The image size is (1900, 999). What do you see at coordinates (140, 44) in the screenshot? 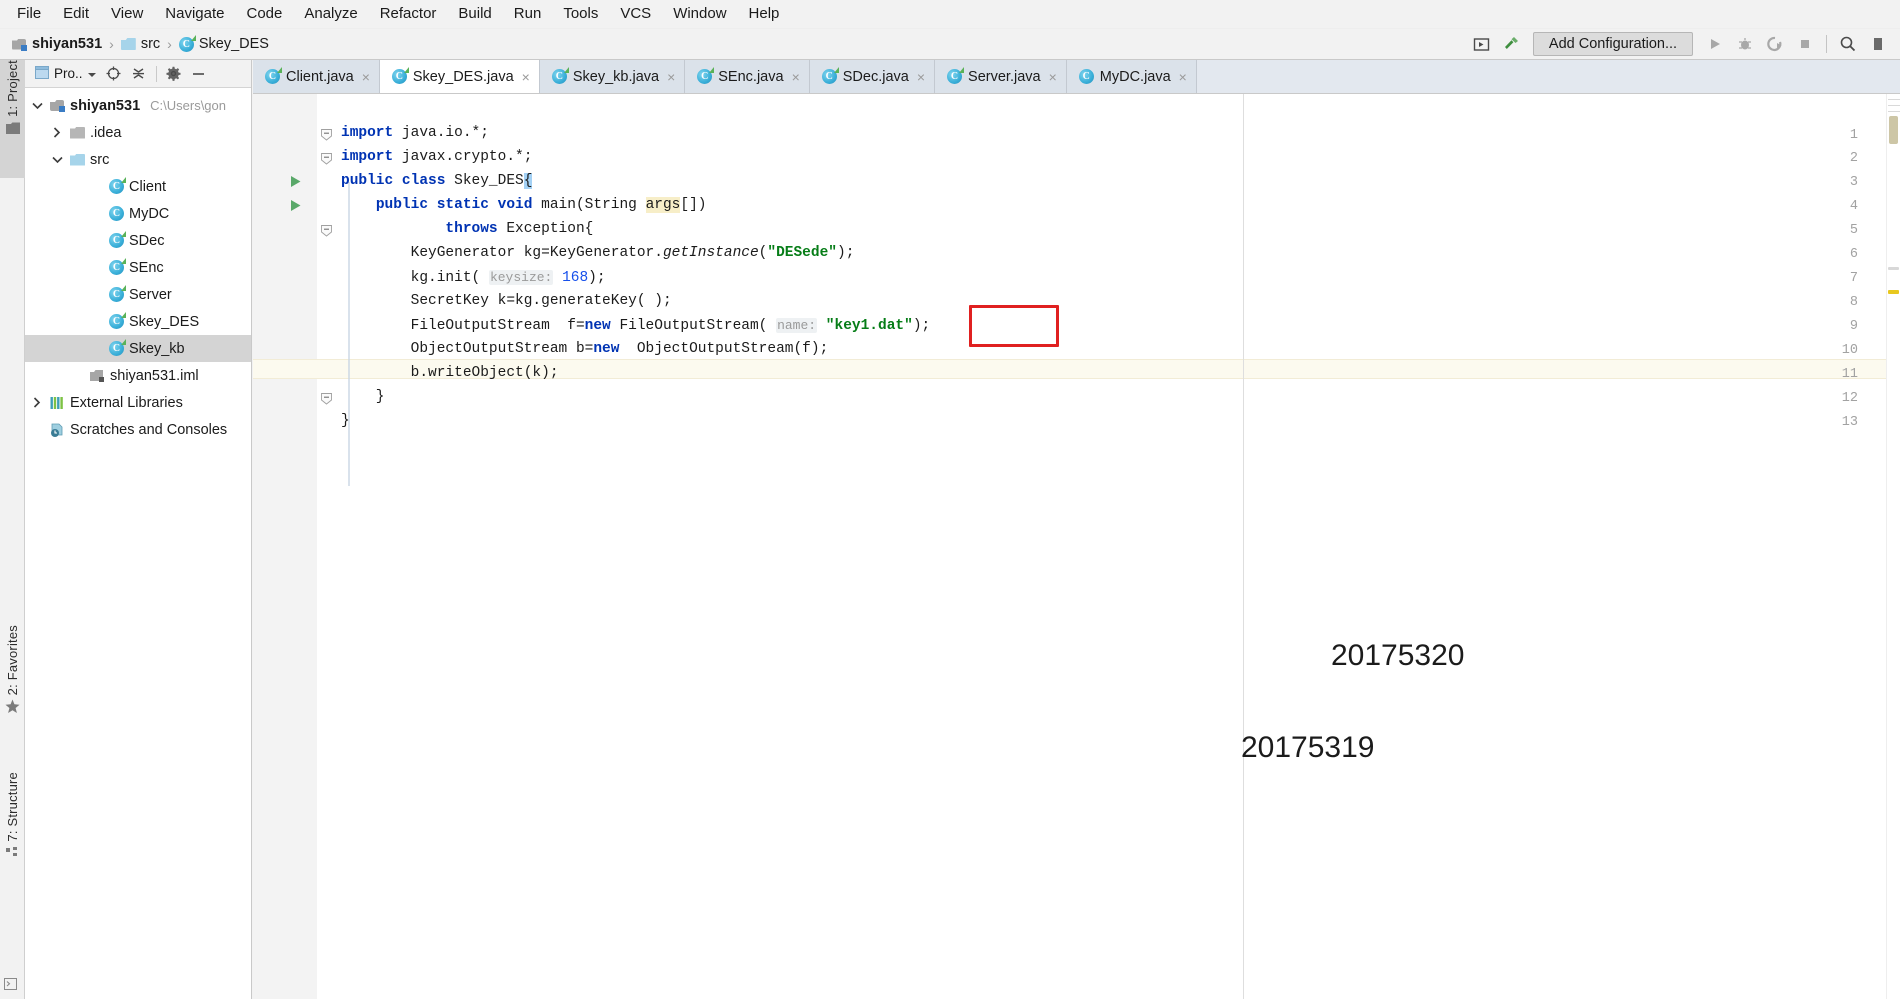
I see `breadcrumb-item-src: src` at bounding box center [140, 44].